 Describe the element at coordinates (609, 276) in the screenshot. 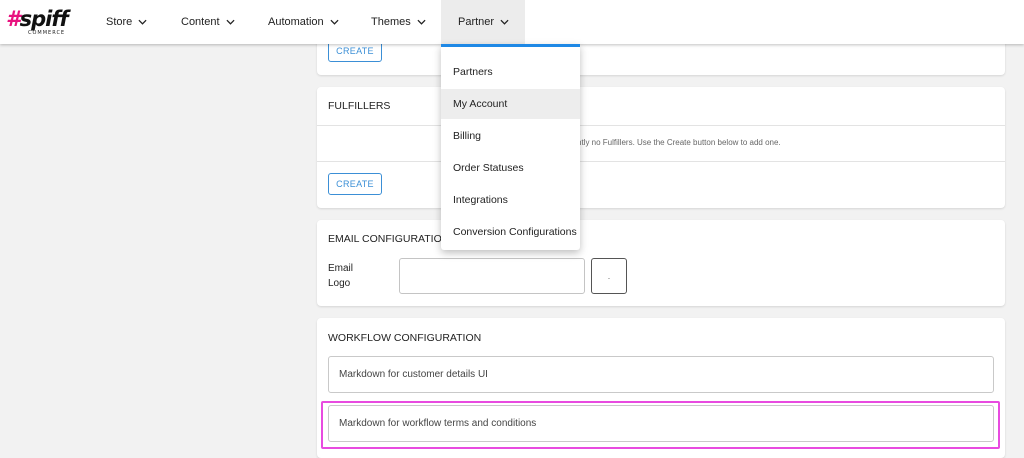

I see `email-logo-preview-box: .` at that location.